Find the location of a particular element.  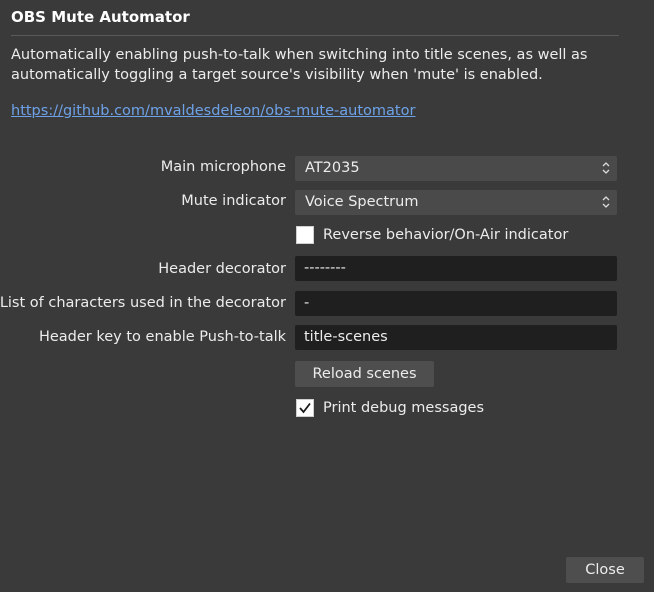

main-microphone-value: AT2035 is located at coordinates (332, 168).